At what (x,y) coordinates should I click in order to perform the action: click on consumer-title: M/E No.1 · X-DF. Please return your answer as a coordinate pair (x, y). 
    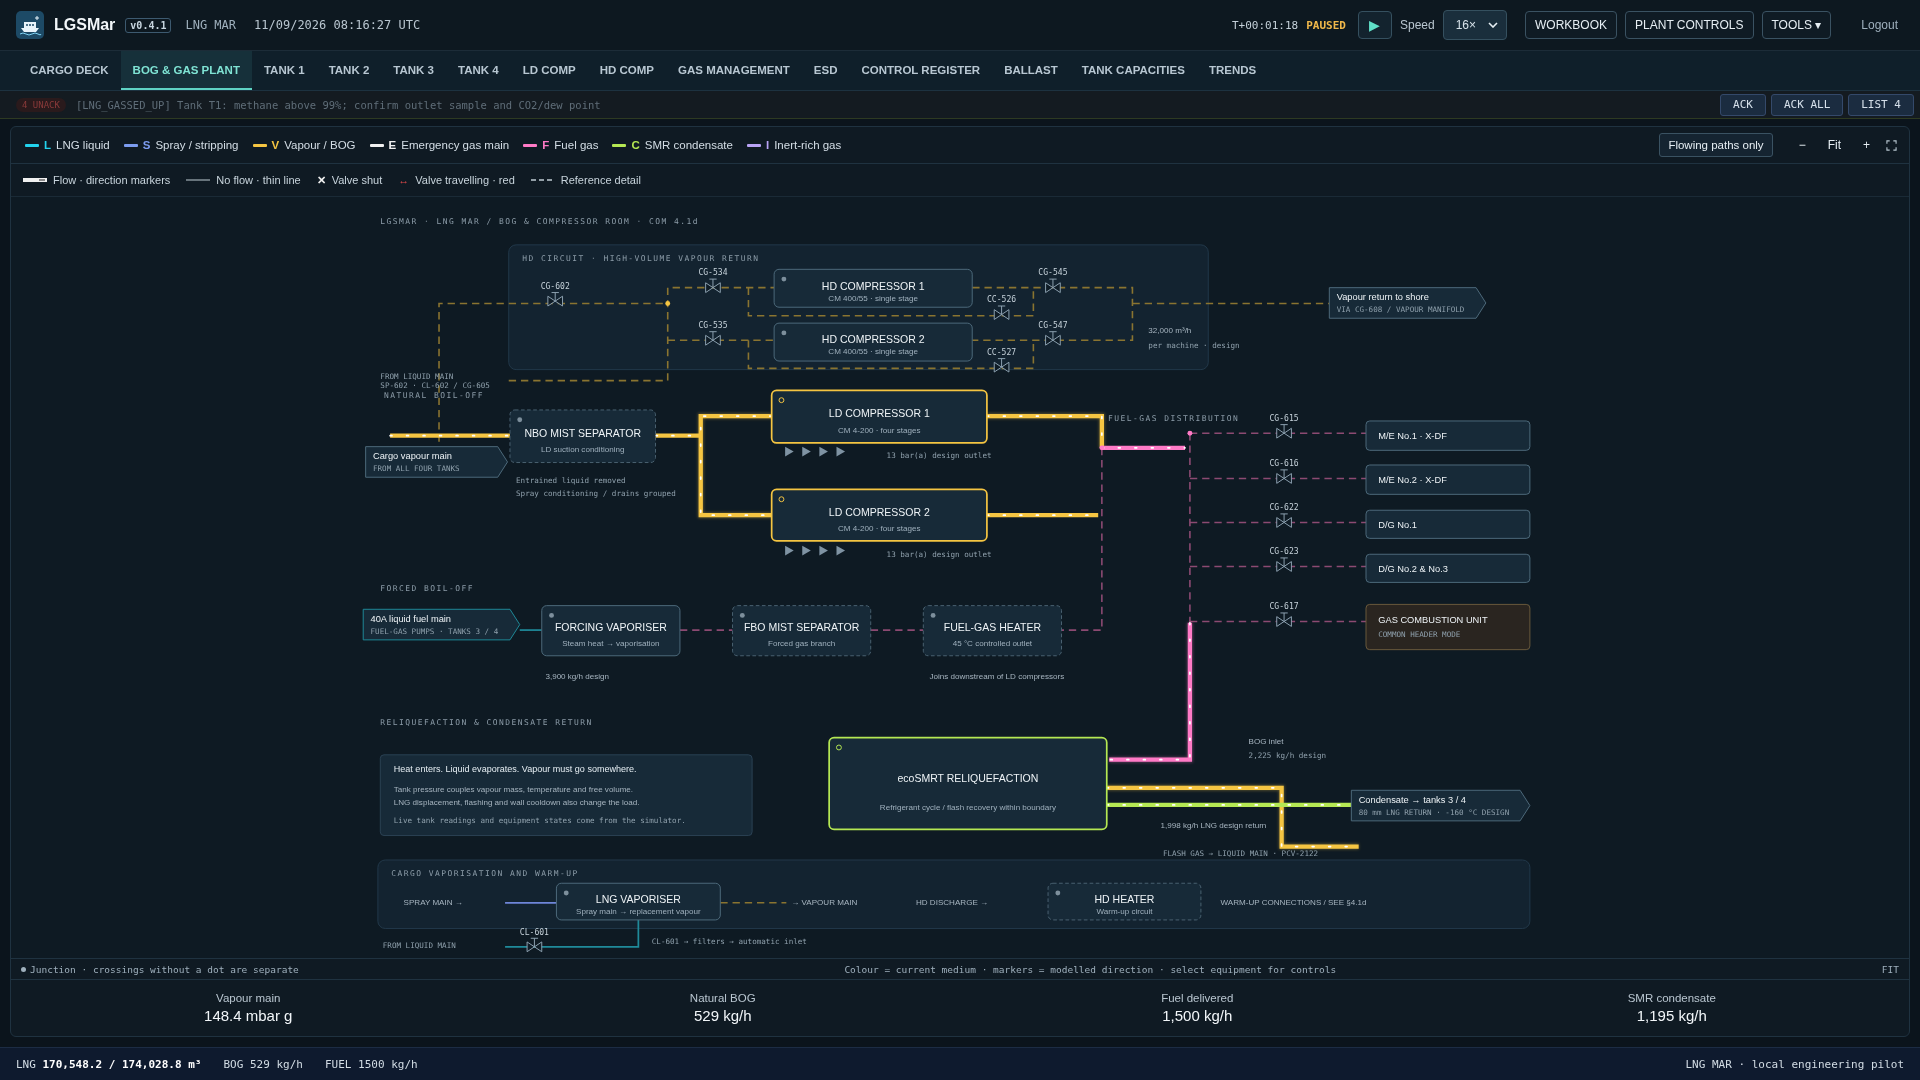
    Looking at the image, I should click on (1412, 436).